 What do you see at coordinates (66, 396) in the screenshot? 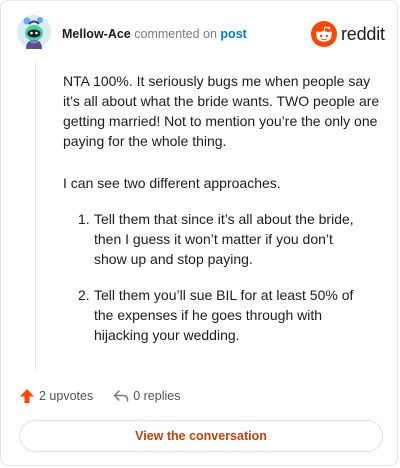
I see `upvote-count: 2 upvotes` at bounding box center [66, 396].